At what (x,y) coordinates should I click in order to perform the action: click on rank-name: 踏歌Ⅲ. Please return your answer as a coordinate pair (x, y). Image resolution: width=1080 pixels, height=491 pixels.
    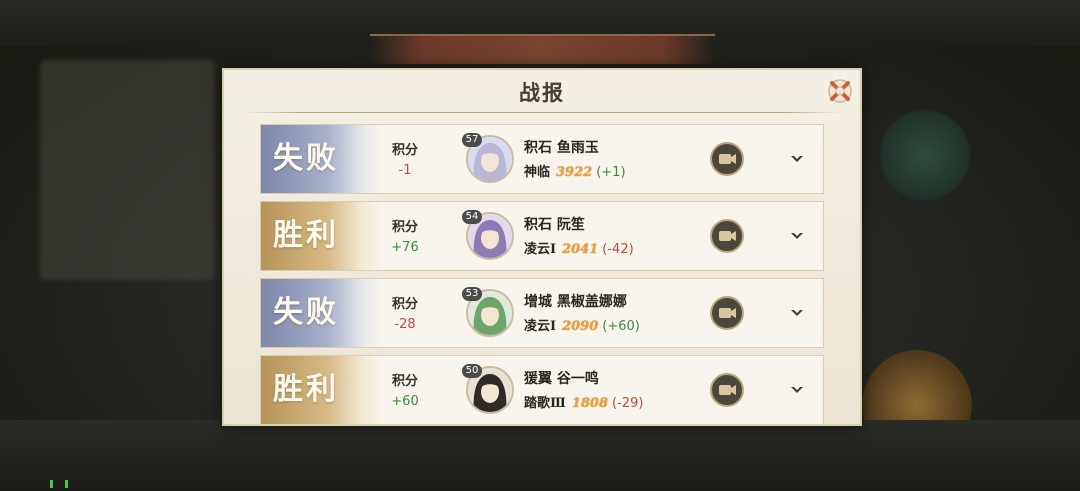
    Looking at the image, I should click on (545, 403).